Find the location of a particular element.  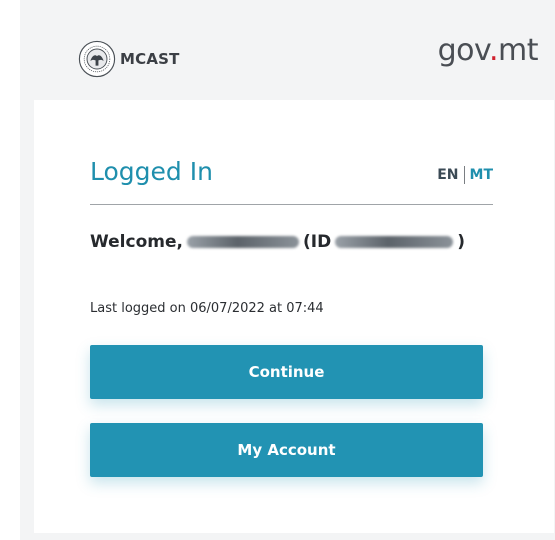

my-account-button: My Account is located at coordinates (286, 450).